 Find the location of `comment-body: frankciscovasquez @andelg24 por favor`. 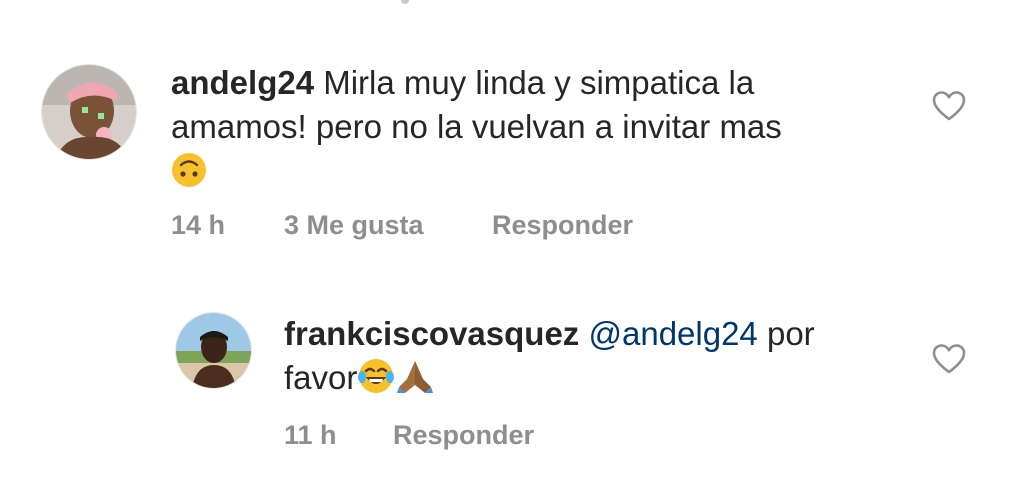

comment-body: frankciscovasquez @andelg24 por favor is located at coordinates (594, 356).